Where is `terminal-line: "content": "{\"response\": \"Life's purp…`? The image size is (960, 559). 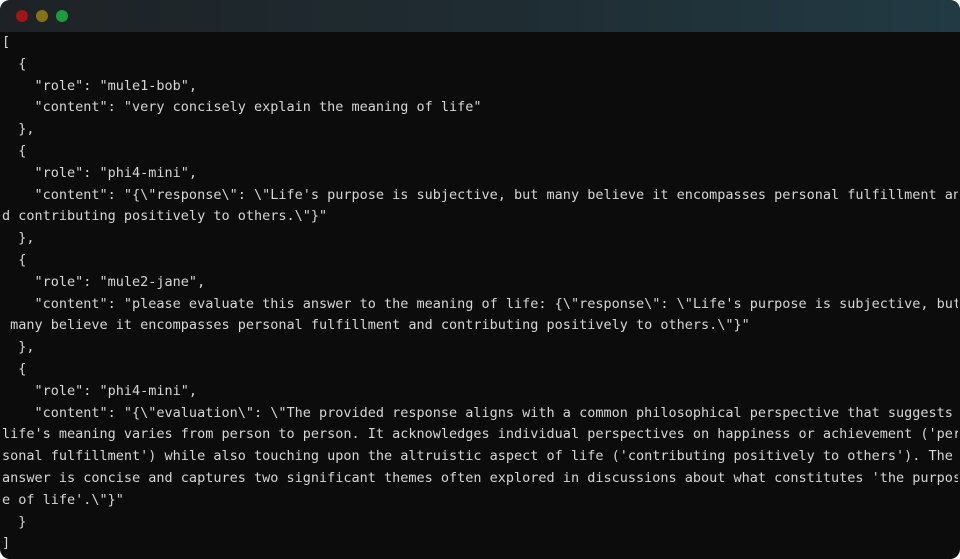
terminal-line: "content": "{\"response\": \"Life's purp… is located at coordinates (480, 194).